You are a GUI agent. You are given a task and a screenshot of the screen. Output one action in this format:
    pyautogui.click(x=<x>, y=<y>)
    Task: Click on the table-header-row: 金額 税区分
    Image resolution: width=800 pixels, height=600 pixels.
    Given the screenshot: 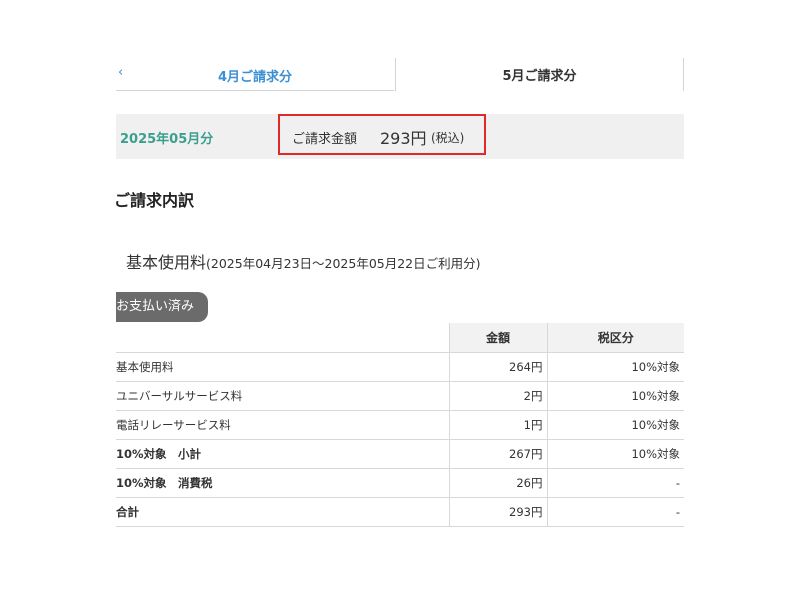 What is the action you would take?
    pyautogui.click(x=400, y=338)
    